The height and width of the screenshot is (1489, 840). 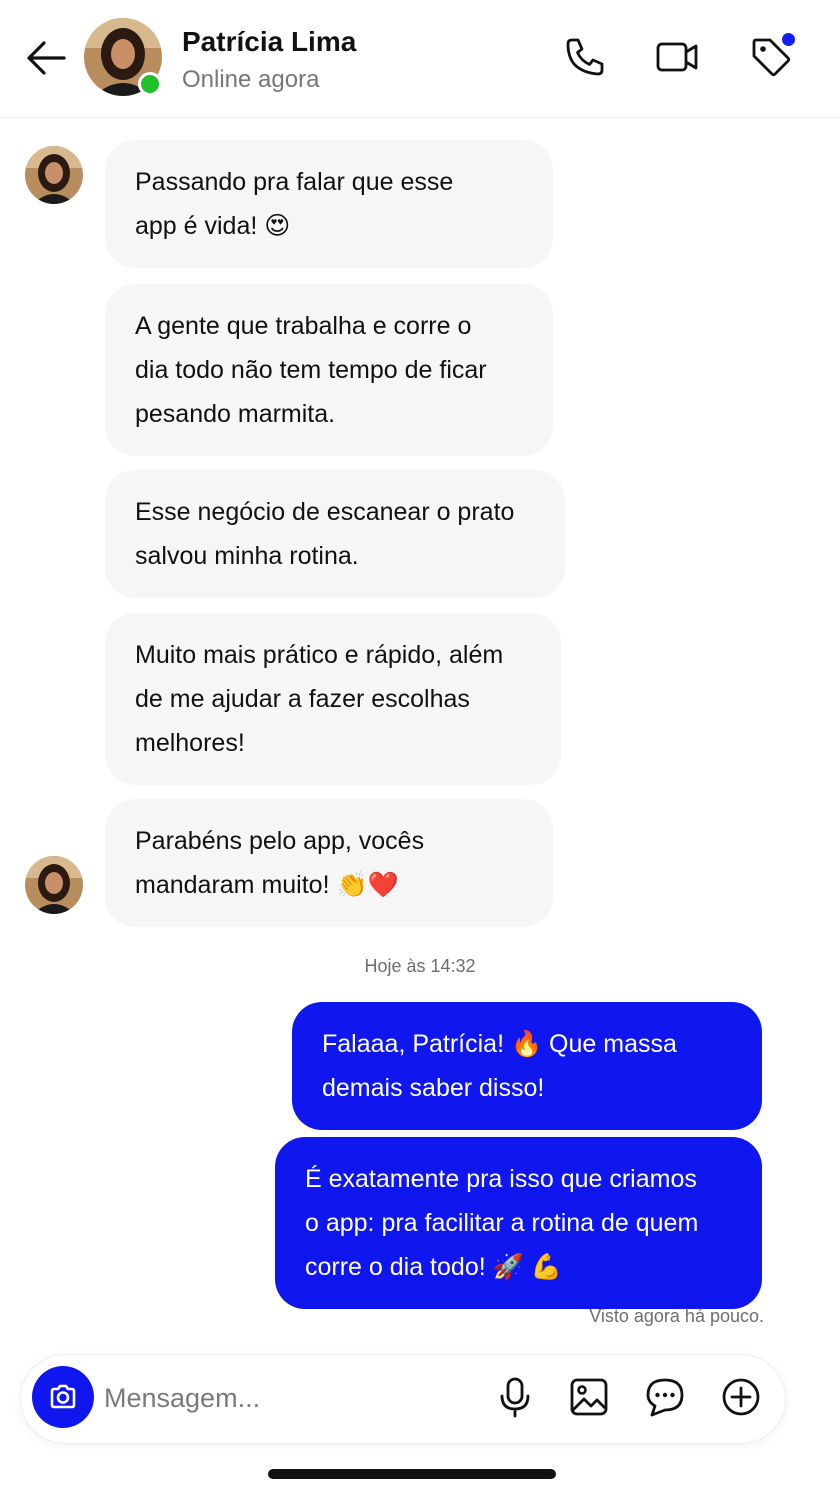 What do you see at coordinates (311, 370) in the screenshot?
I see `message-line: dia todo não tem tempo de ficar` at bounding box center [311, 370].